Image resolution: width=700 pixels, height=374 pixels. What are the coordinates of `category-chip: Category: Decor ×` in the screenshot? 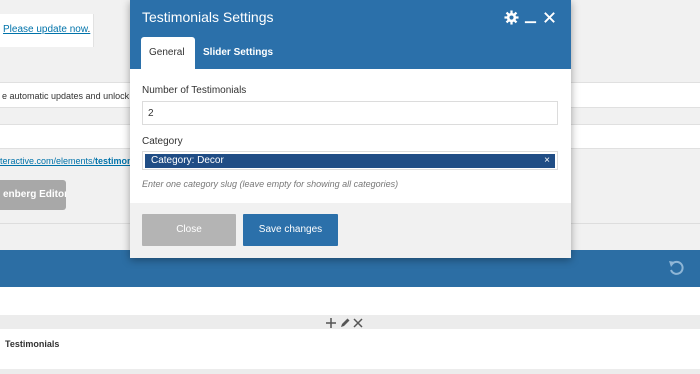 It's located at (350, 161).